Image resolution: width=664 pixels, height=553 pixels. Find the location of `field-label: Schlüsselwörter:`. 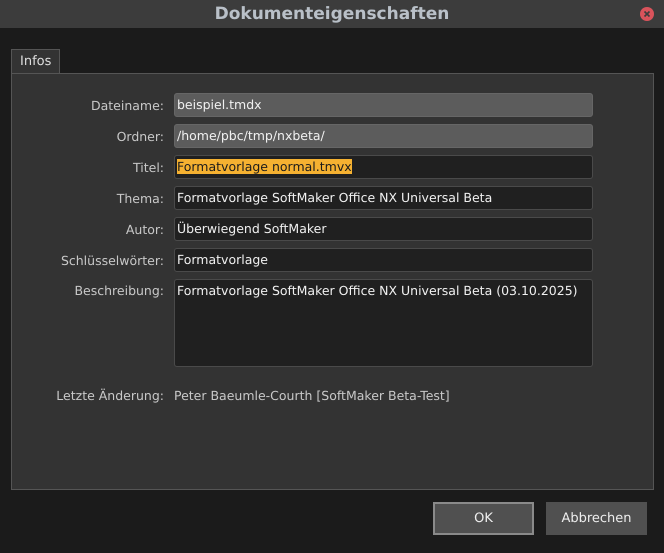

field-label: Schlüsselwörter: is located at coordinates (112, 260).